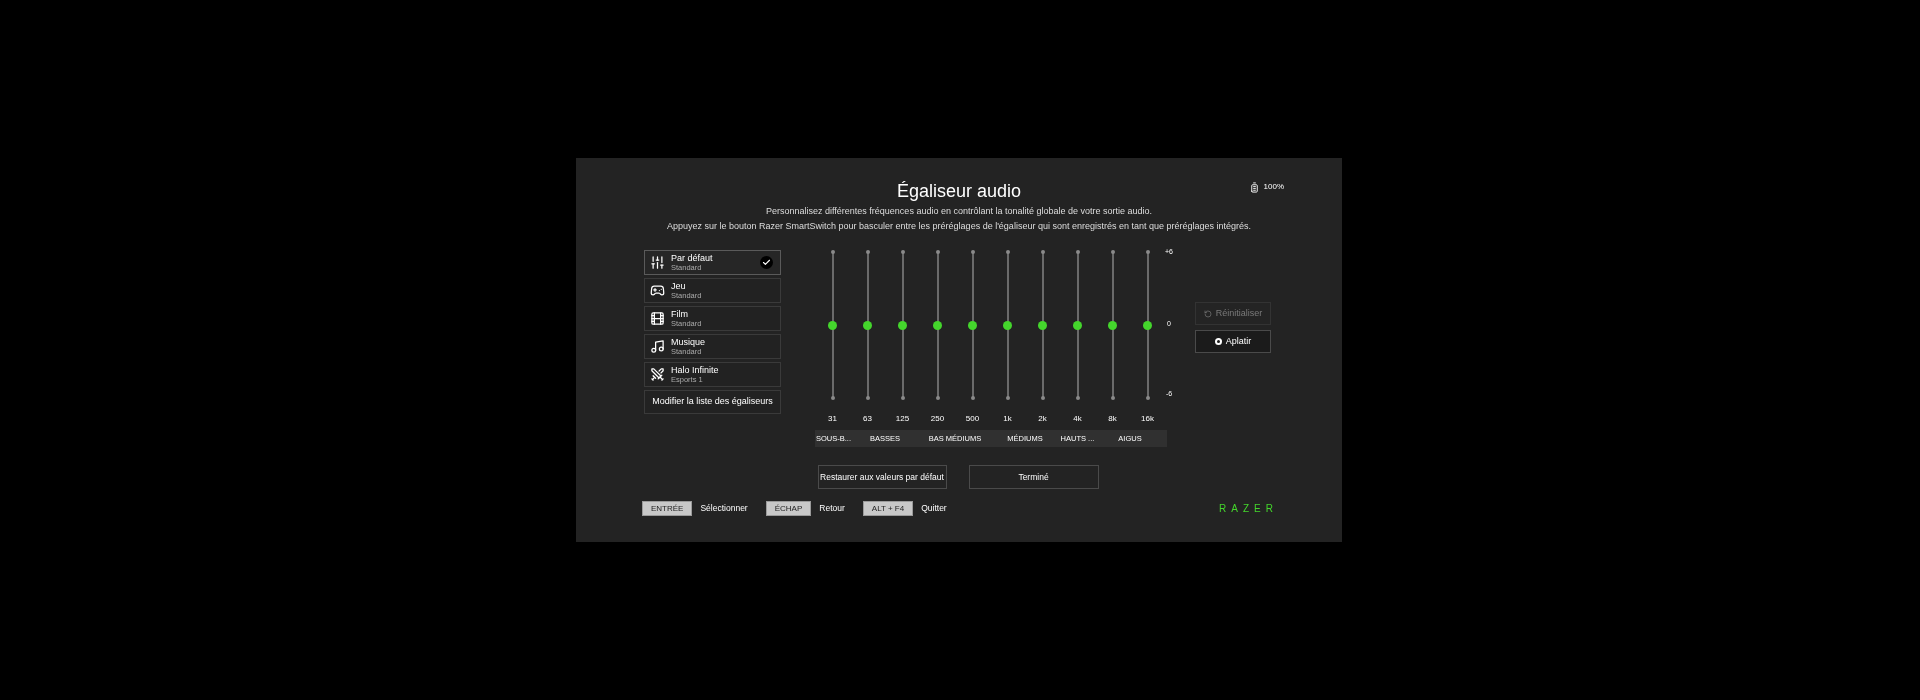 The image size is (1920, 700). What do you see at coordinates (888, 508) in the screenshot?
I see `key-cap: ALT + F4` at bounding box center [888, 508].